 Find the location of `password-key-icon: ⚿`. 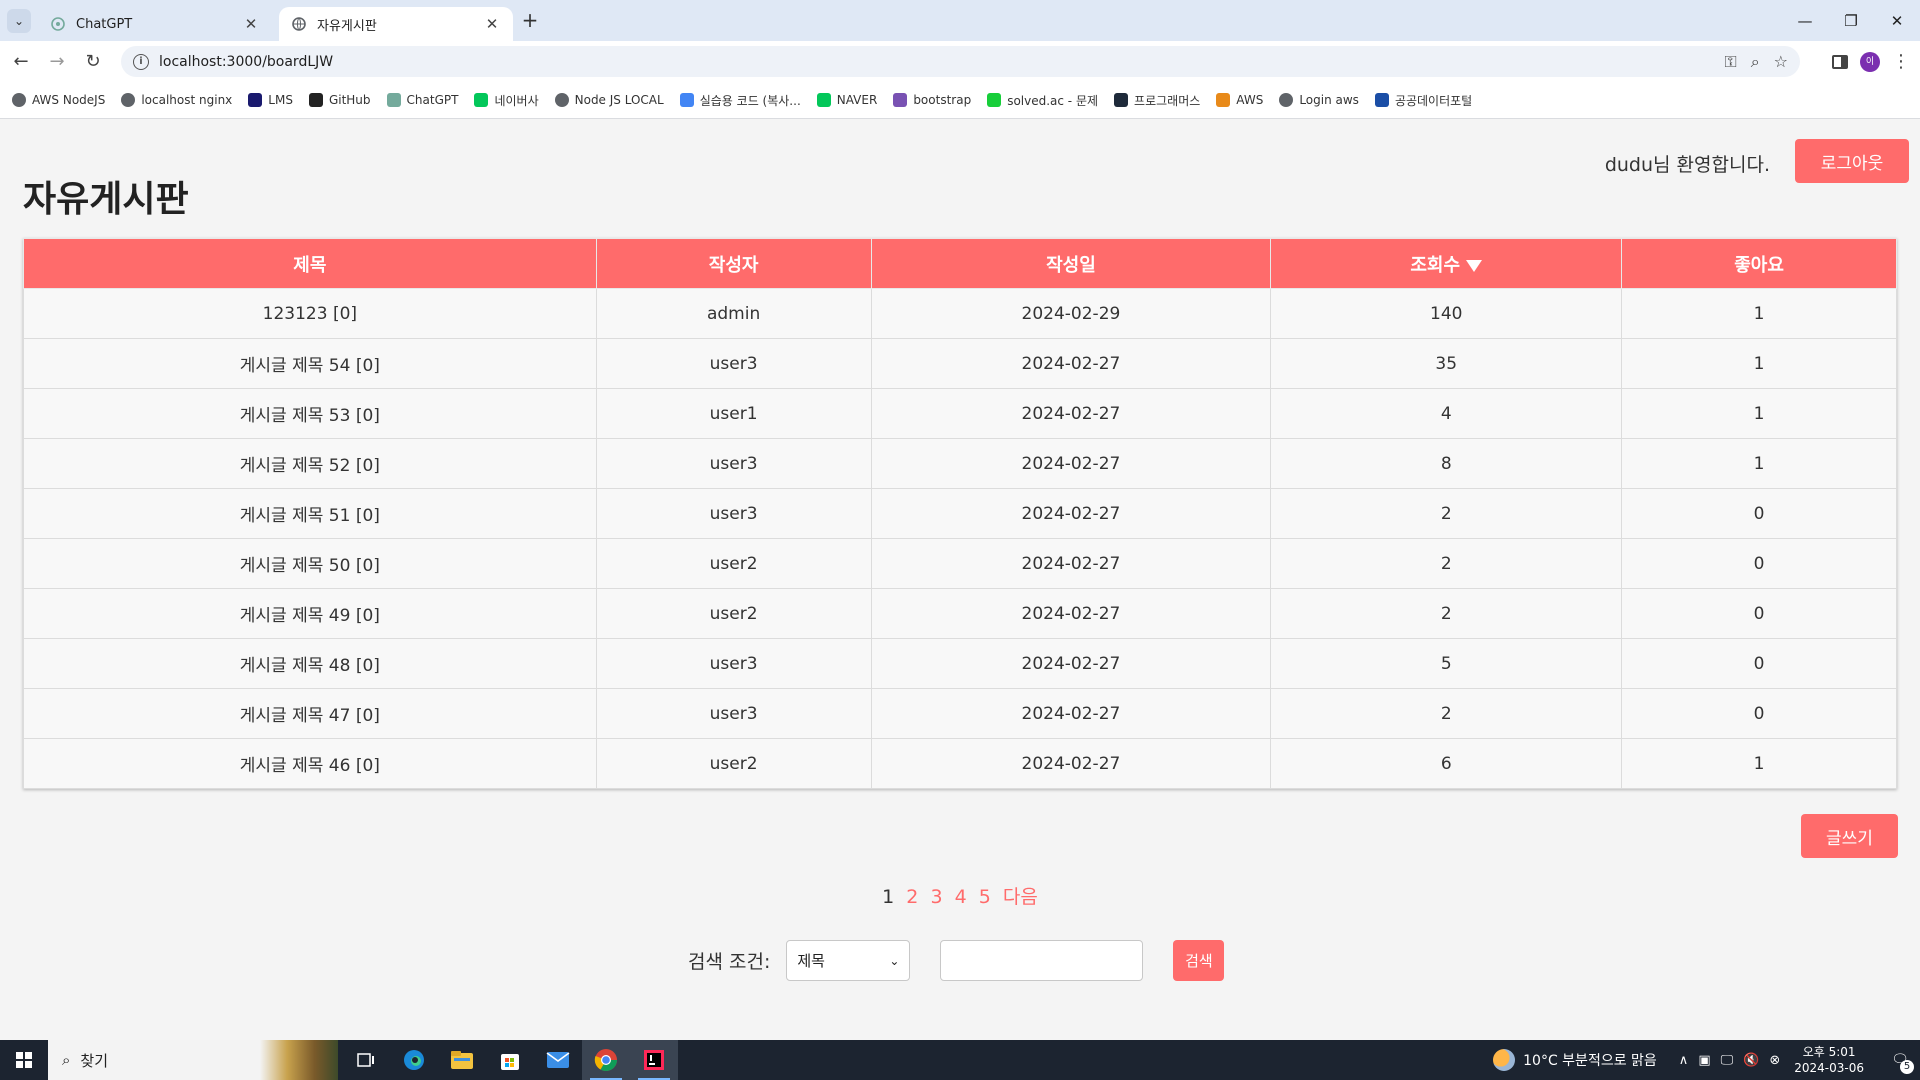

password-key-icon: ⚿ is located at coordinates (1731, 62).